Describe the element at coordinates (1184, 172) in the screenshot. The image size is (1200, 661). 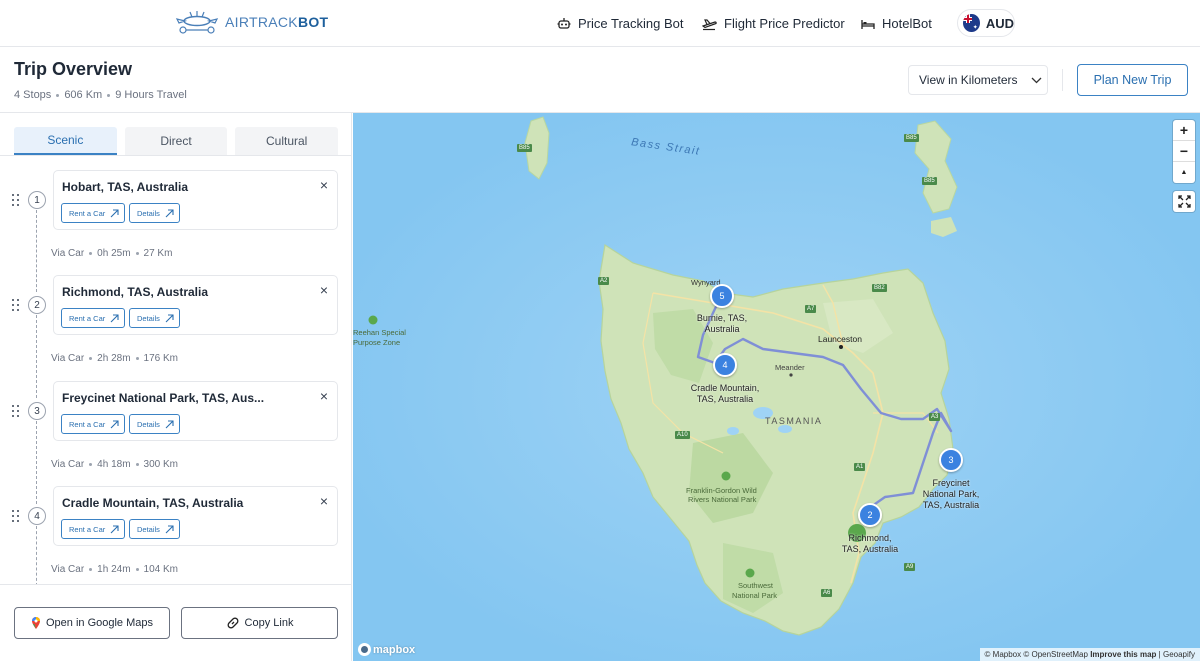
I see `compass-button: ▲` at that location.